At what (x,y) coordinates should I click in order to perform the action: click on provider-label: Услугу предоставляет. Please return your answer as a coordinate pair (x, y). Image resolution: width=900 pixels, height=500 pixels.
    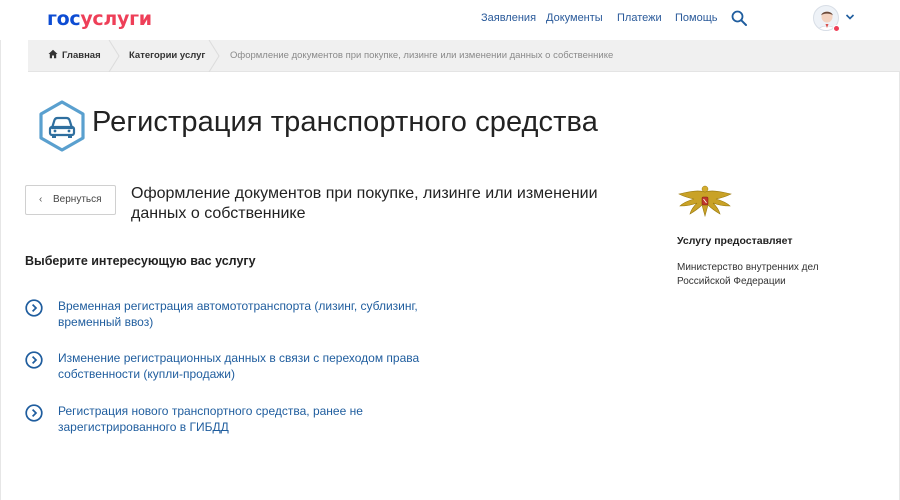
    Looking at the image, I should click on (735, 241).